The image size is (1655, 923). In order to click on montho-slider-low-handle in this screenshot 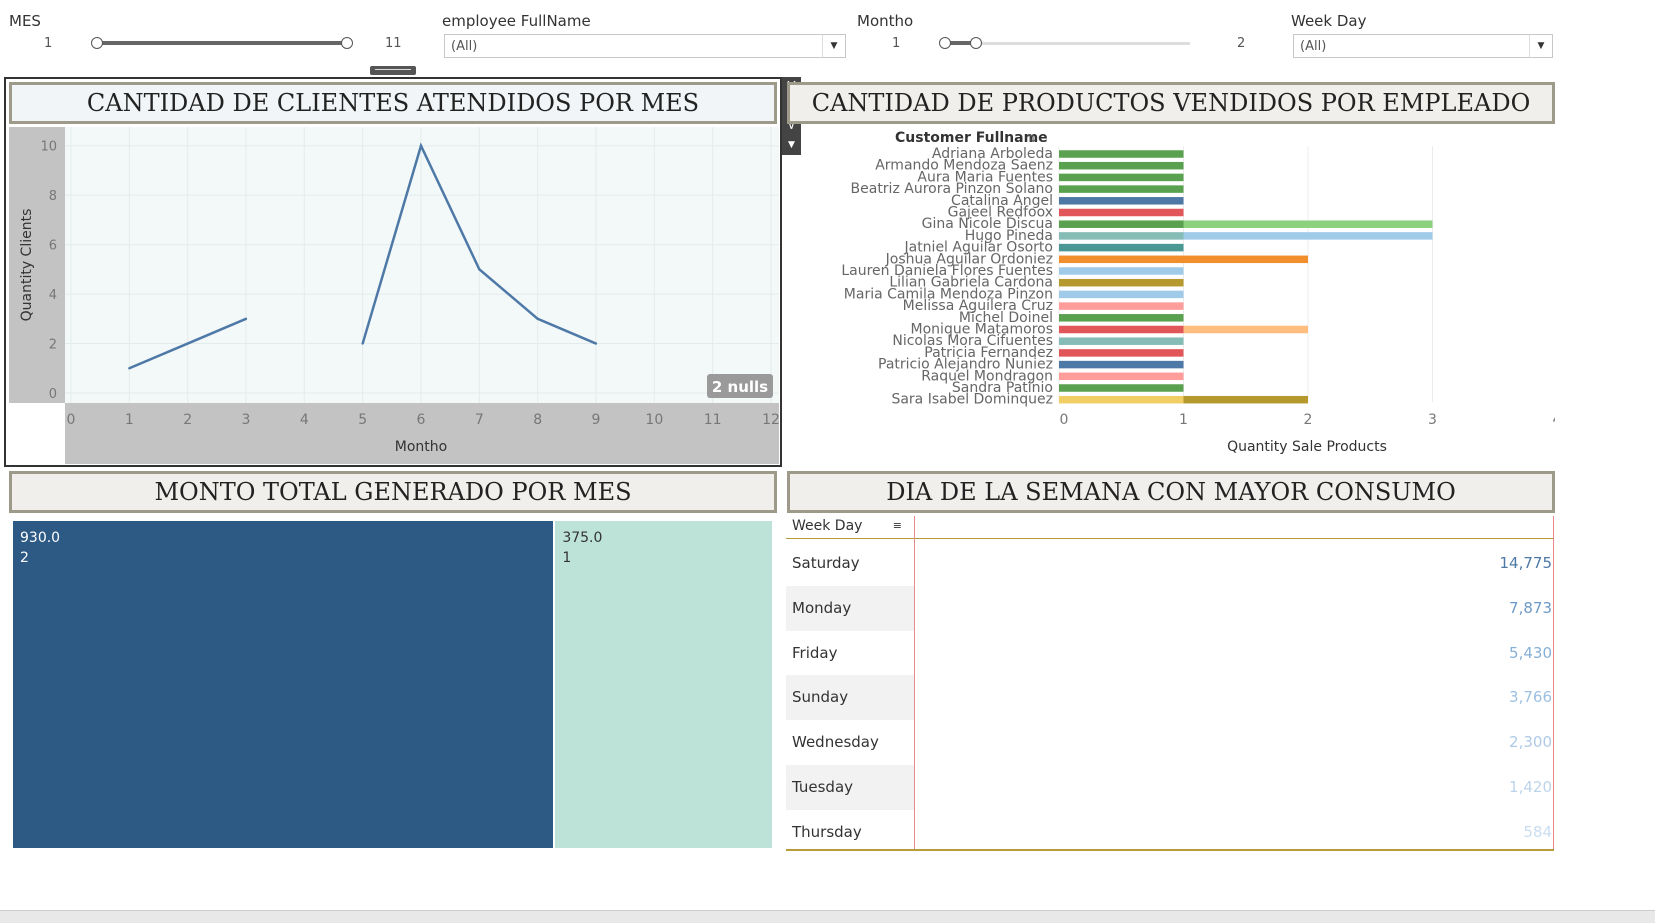, I will do `click(945, 43)`.